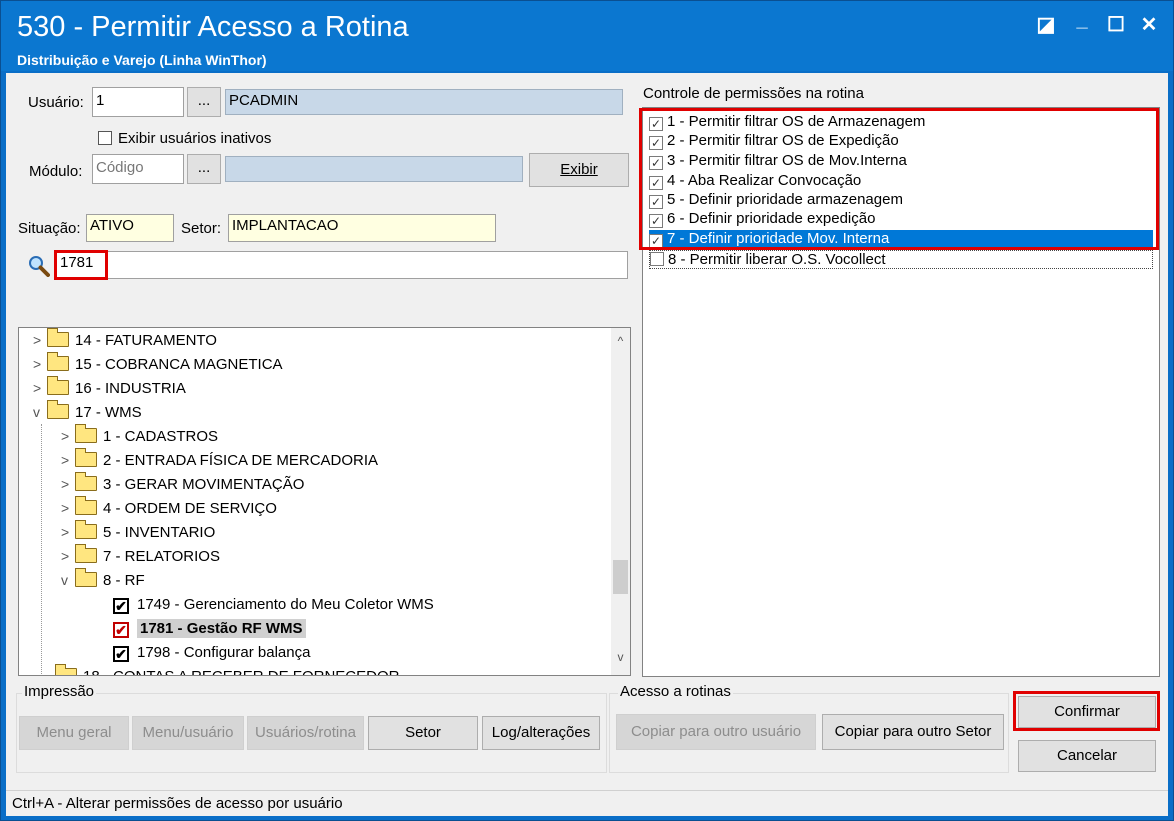 The width and height of the screenshot is (1174, 821). I want to click on tree-item: >14 - FATURAMENTO, so click(125, 342).